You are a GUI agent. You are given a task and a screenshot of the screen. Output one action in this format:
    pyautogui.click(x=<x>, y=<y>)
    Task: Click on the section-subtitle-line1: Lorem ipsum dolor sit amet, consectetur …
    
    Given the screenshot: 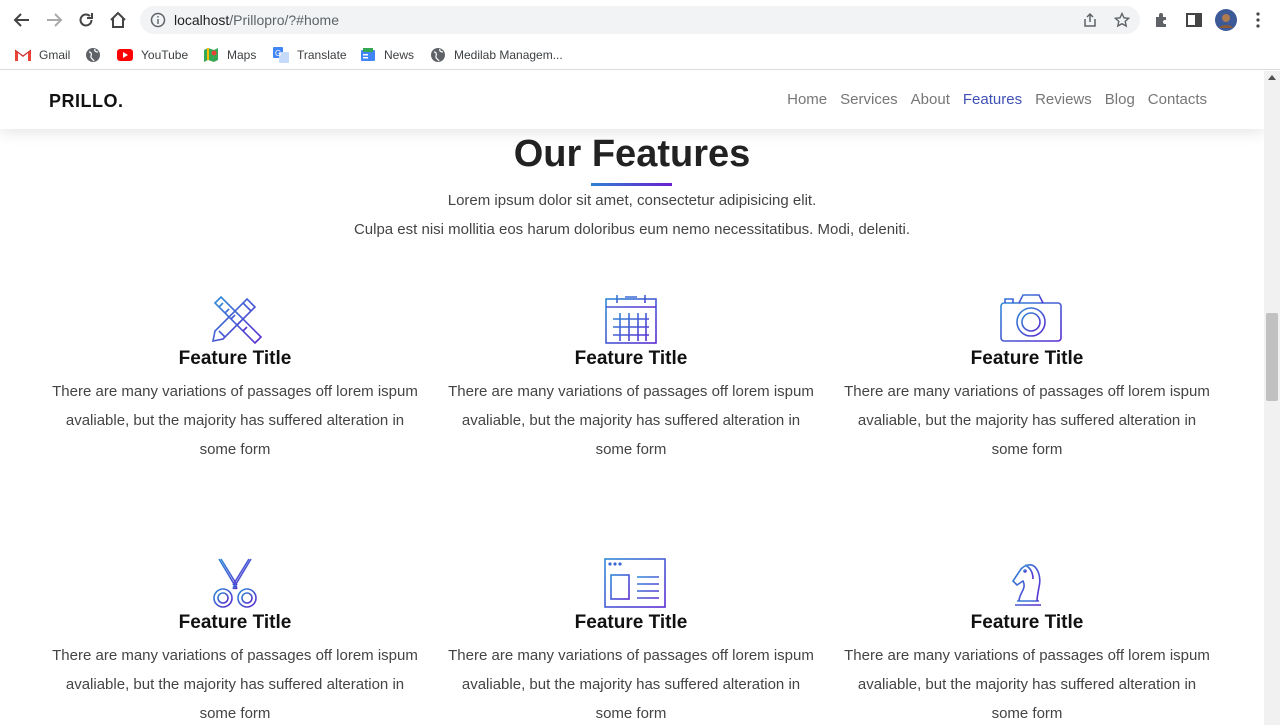 What is the action you would take?
    pyautogui.click(x=632, y=200)
    